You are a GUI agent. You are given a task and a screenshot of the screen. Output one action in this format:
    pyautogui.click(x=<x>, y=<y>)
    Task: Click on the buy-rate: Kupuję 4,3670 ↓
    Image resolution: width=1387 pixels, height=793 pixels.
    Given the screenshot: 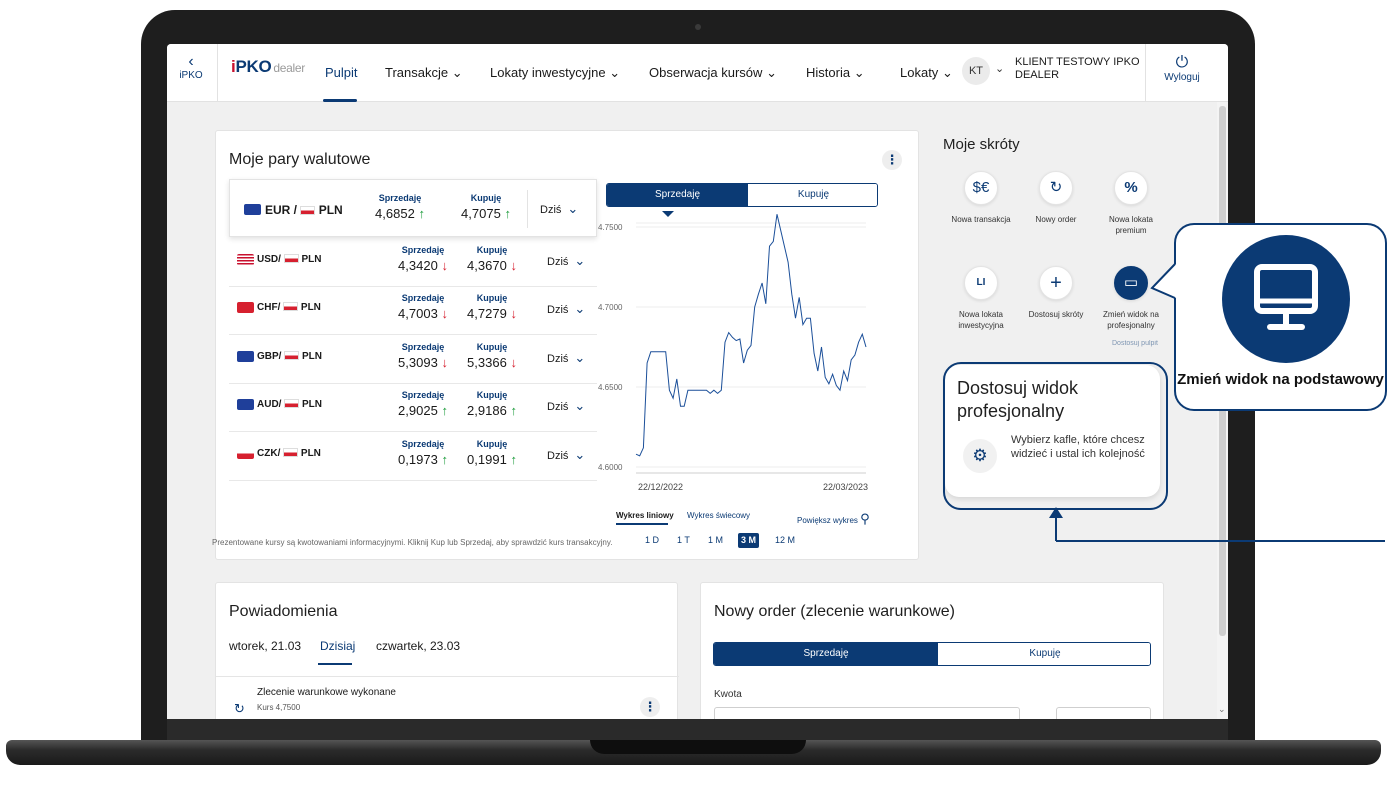 What is the action you would take?
    pyautogui.click(x=492, y=259)
    